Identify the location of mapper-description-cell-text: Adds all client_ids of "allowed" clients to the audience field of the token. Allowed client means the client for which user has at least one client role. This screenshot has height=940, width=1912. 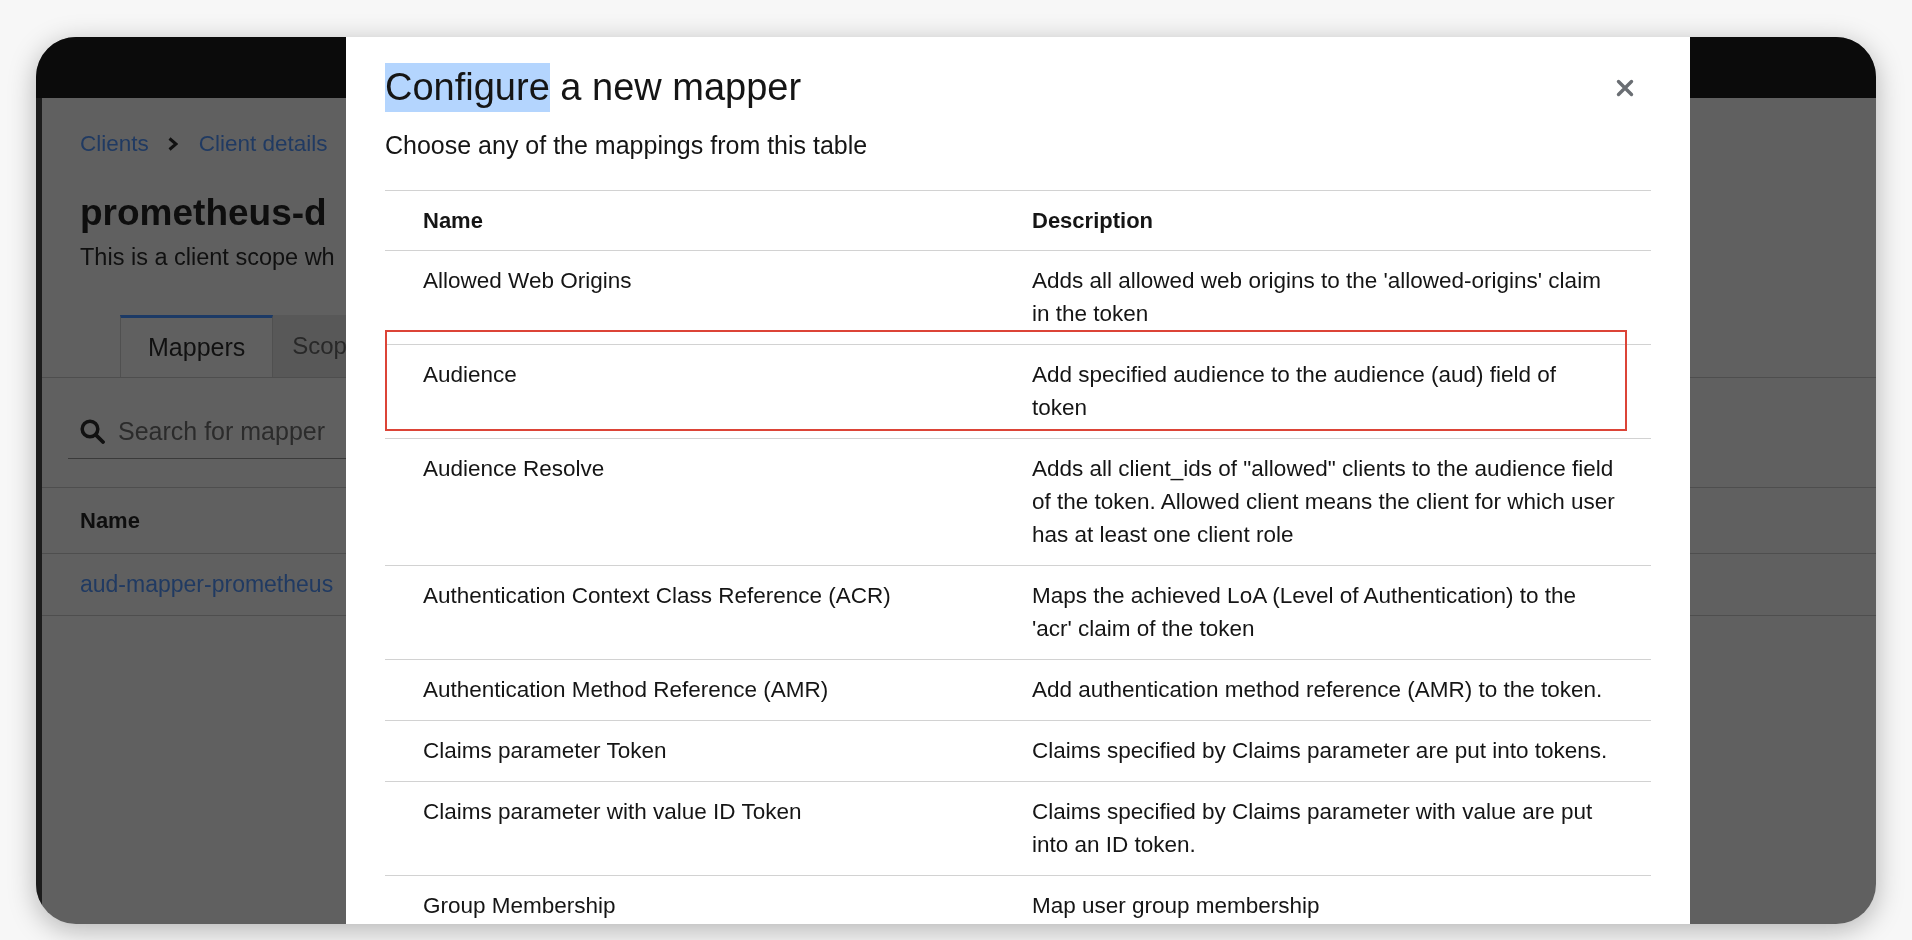
(1323, 502).